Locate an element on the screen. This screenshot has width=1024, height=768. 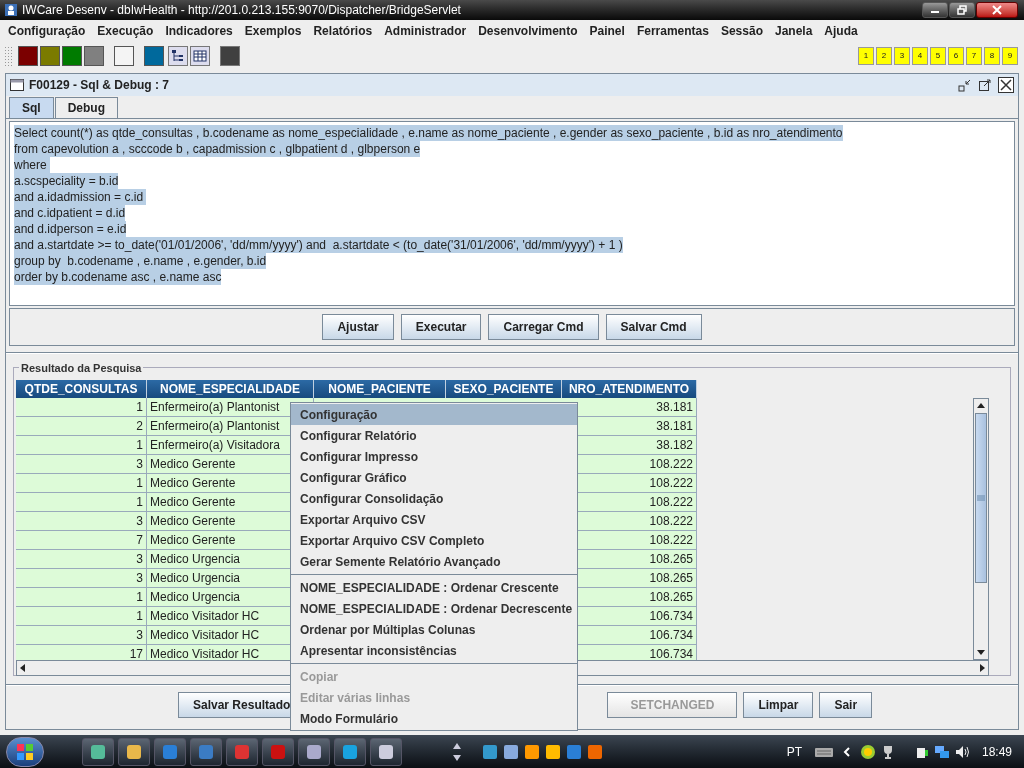
button: Salvar Cmd is located at coordinates (653, 327).